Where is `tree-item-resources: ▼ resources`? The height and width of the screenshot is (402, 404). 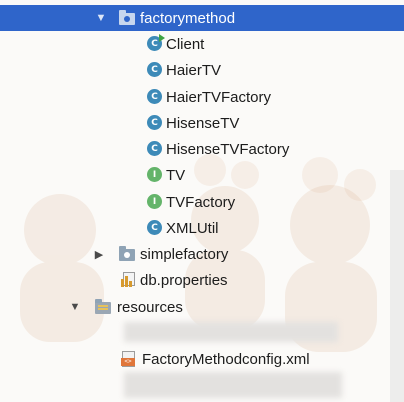 tree-item-resources: ▼ resources is located at coordinates (202, 307).